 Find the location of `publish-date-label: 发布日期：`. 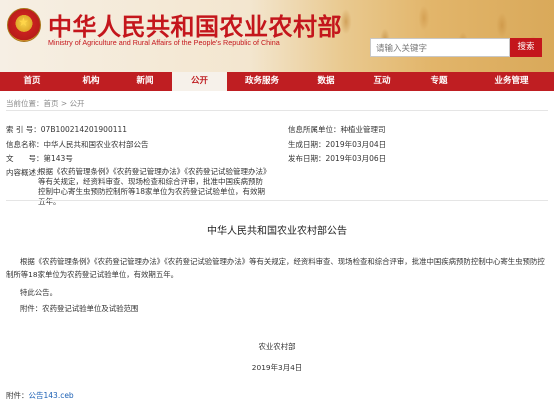

publish-date-label: 发布日期： is located at coordinates (307, 158).